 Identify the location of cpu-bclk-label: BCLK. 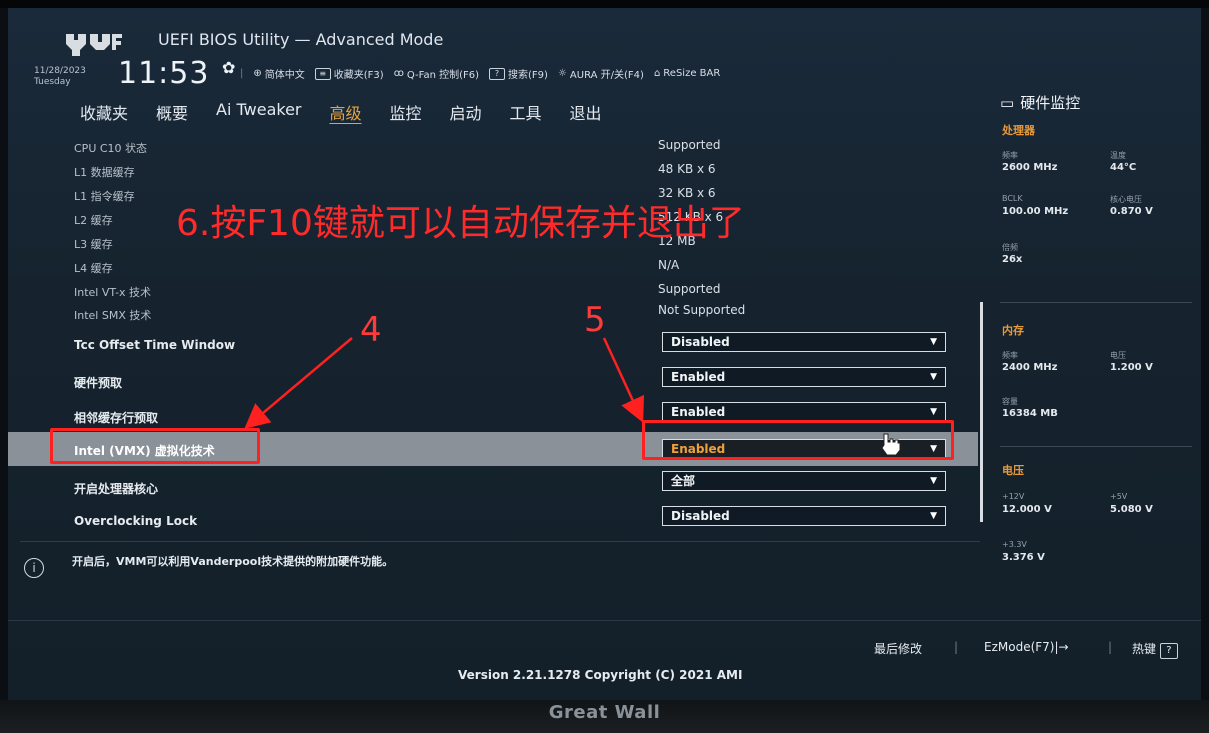
(1012, 198).